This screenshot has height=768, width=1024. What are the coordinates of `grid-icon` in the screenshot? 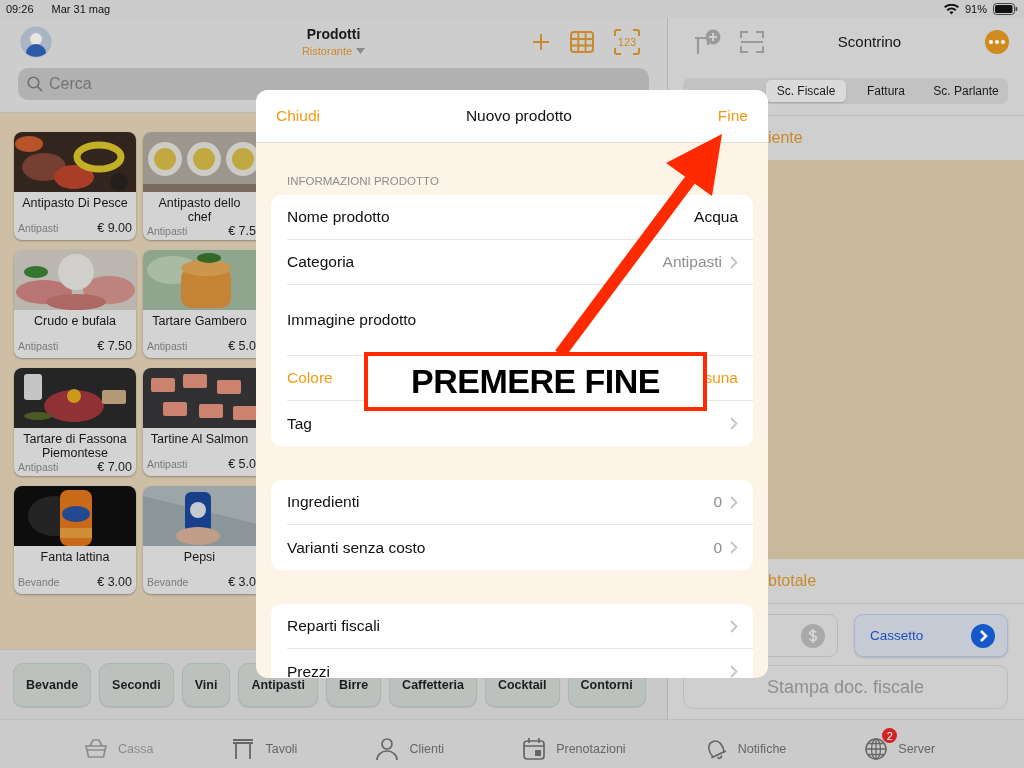 It's located at (582, 41).